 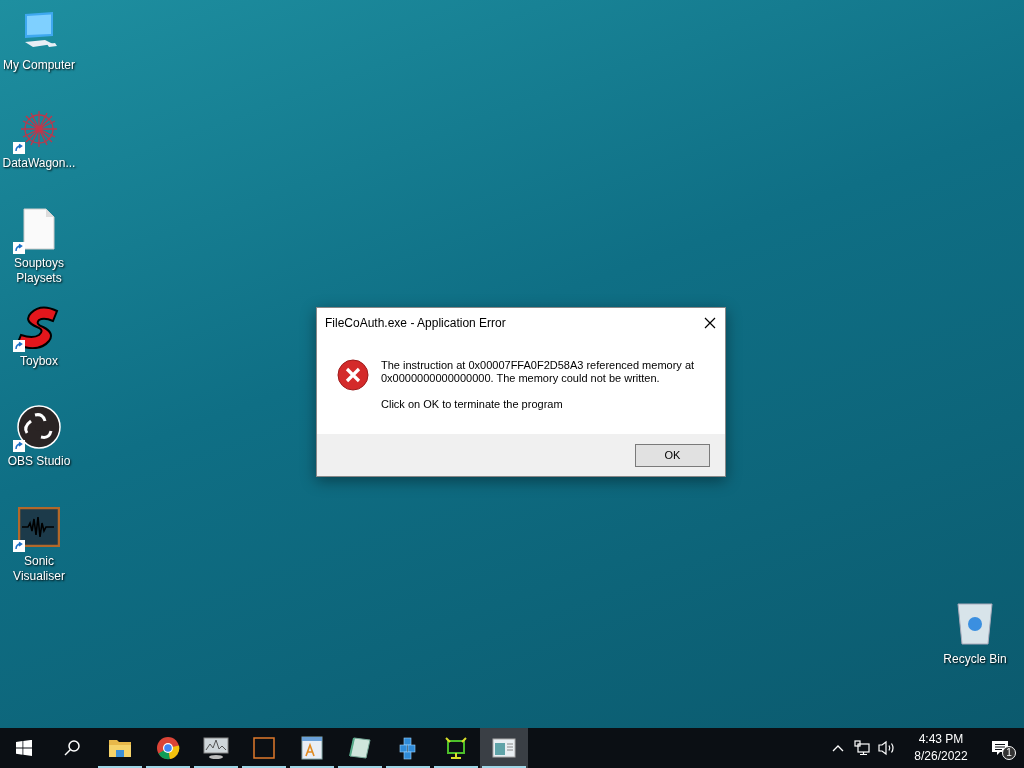 What do you see at coordinates (975, 624) in the screenshot?
I see `recycle-bin-icon` at bounding box center [975, 624].